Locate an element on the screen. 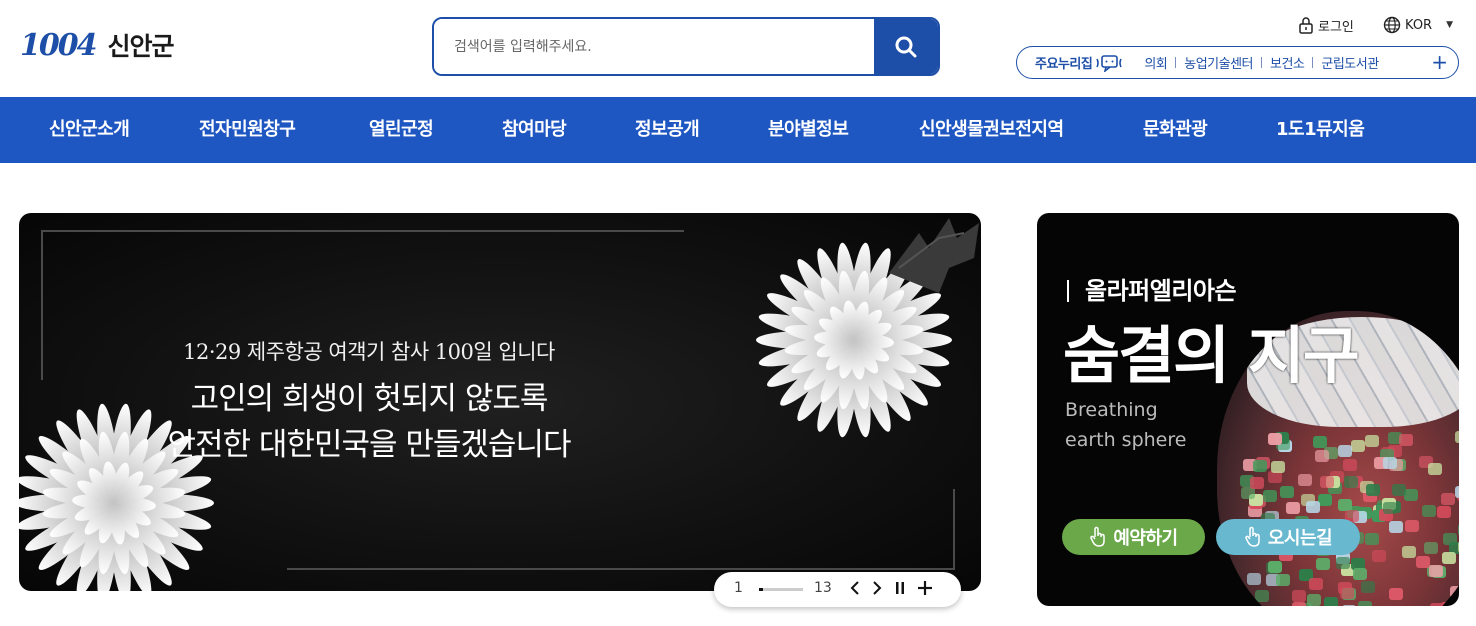 This screenshot has width=1476, height=626. site-logo: 1004 신안군 is located at coordinates (115, 45).